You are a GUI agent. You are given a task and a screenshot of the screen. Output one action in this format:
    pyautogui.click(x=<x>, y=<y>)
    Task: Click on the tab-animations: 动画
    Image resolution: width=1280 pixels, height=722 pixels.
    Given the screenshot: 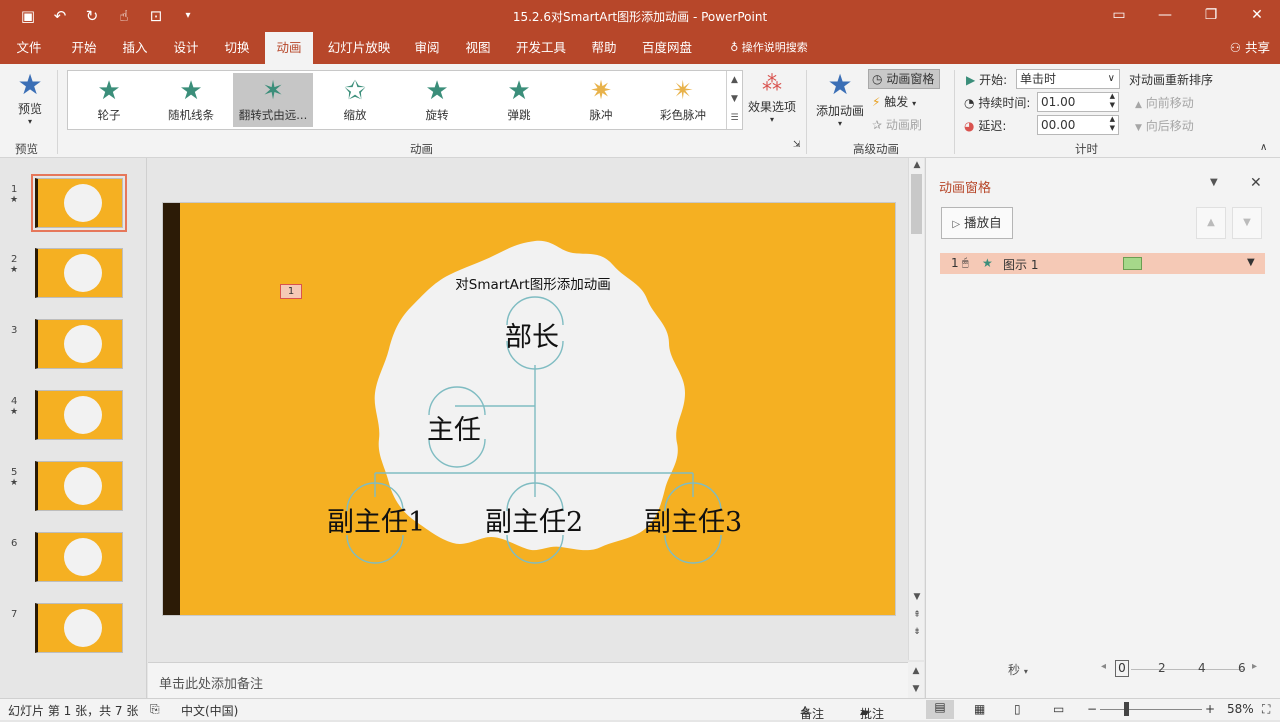 What is the action you would take?
    pyautogui.click(x=289, y=48)
    